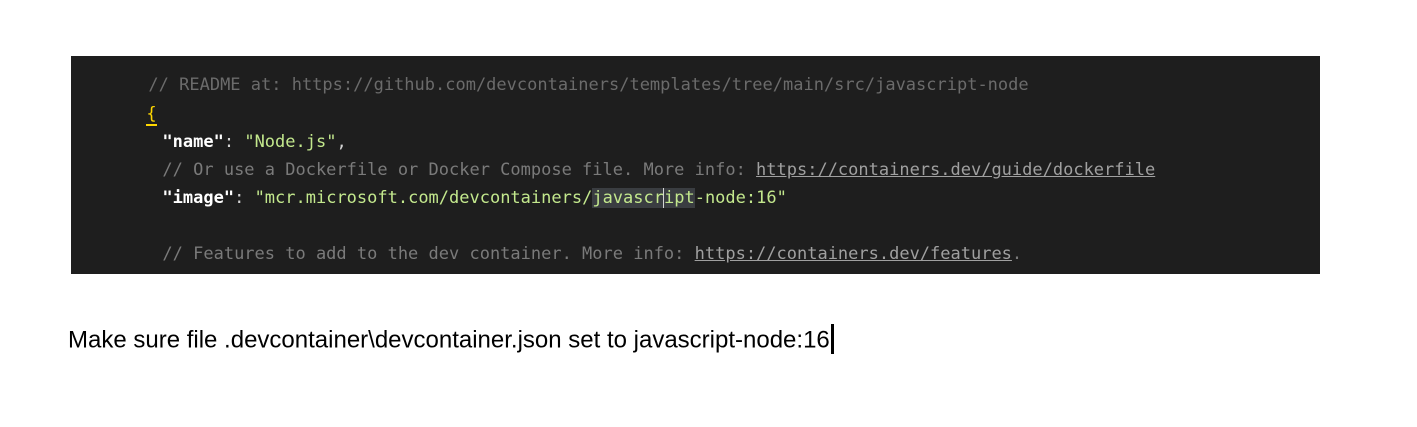  What do you see at coordinates (628, 198) in the screenshot?
I see `image-value-highlight-a: javascr` at bounding box center [628, 198].